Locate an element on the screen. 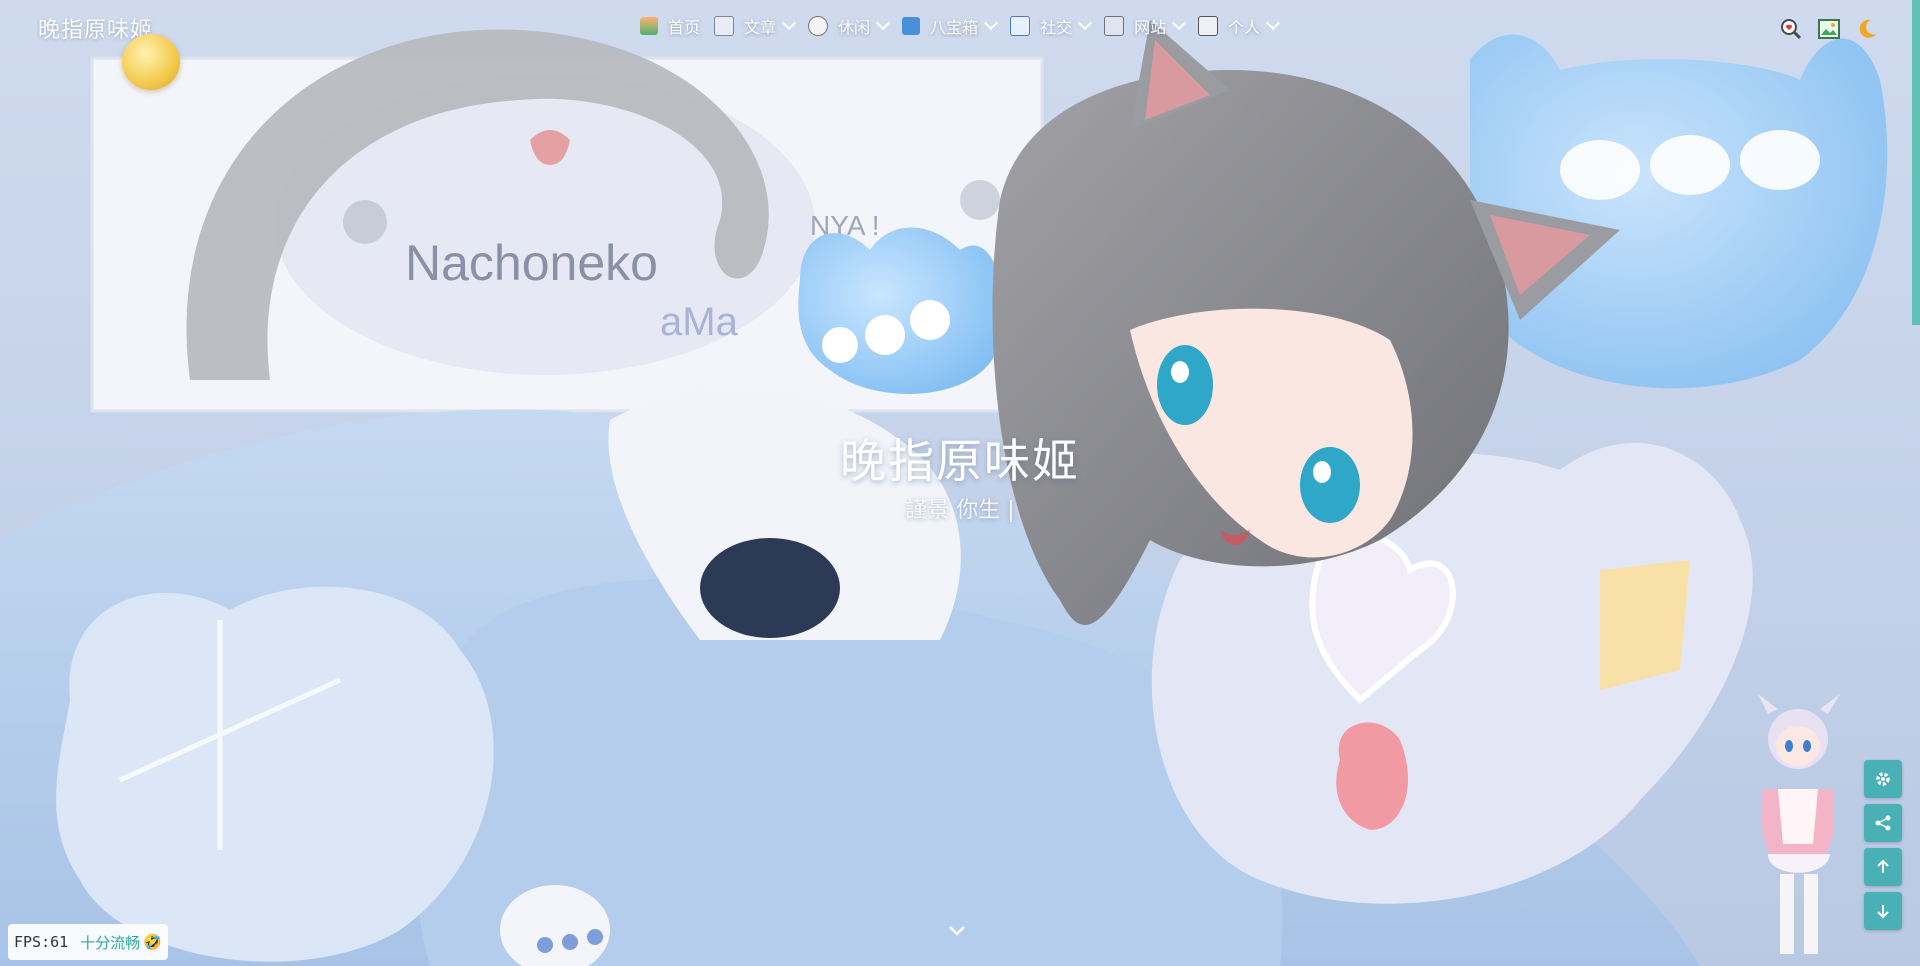 The height and width of the screenshot is (966, 1920). arrow-down-icon is located at coordinates (1883, 912).